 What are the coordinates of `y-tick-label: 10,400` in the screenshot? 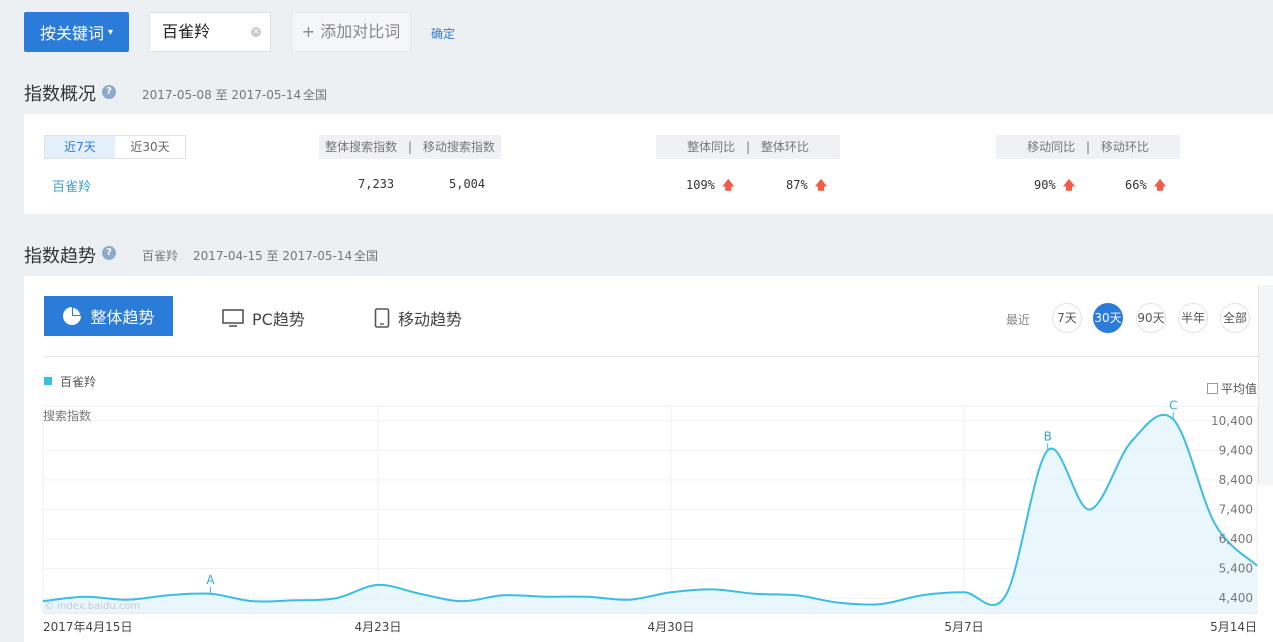 It's located at (1232, 421).